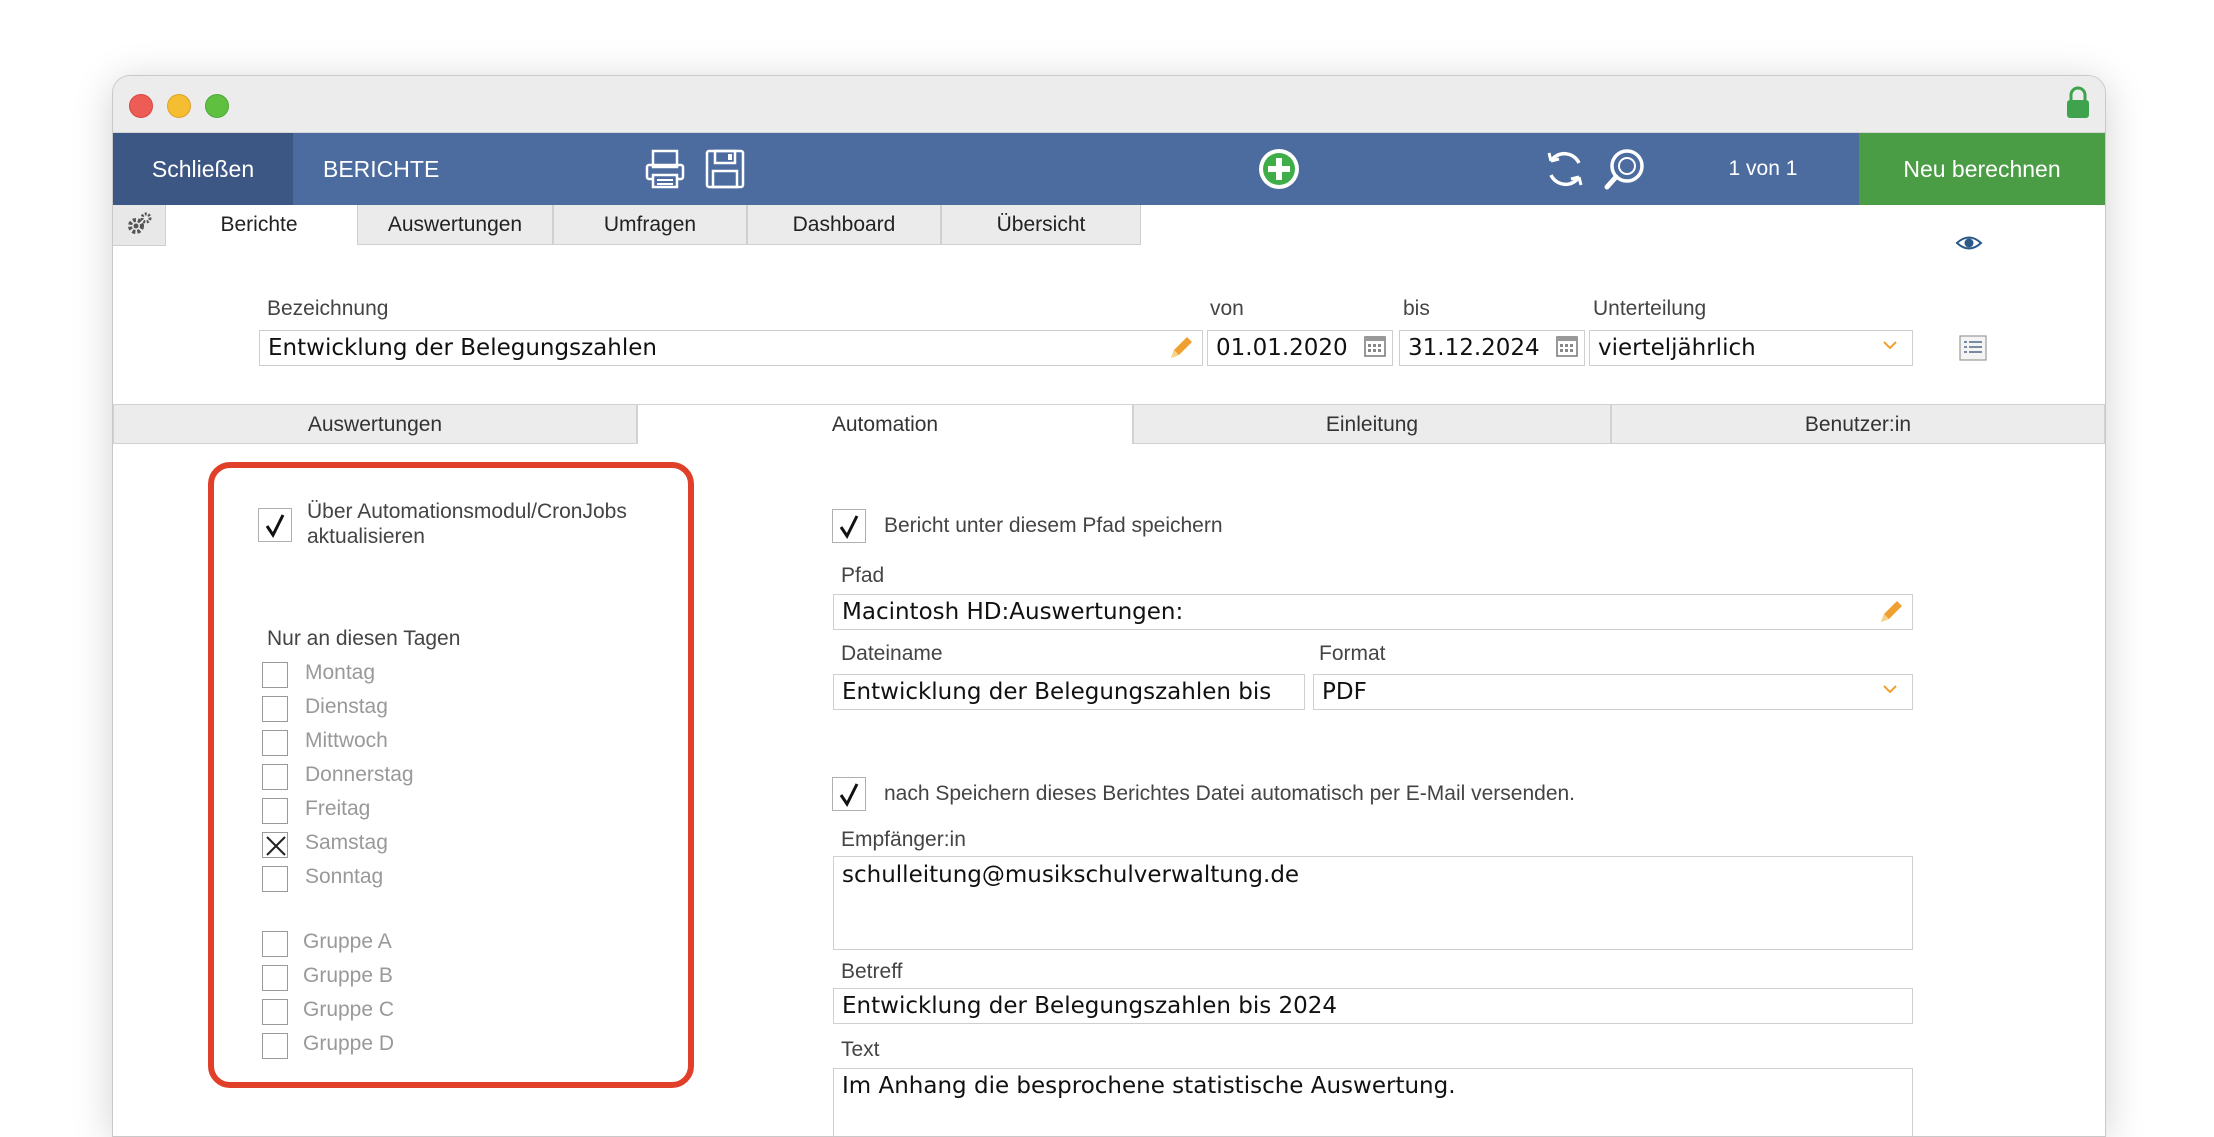 This screenshot has height=1137, width=2214. I want to click on tab-dashboard: Dashboard, so click(844, 225).